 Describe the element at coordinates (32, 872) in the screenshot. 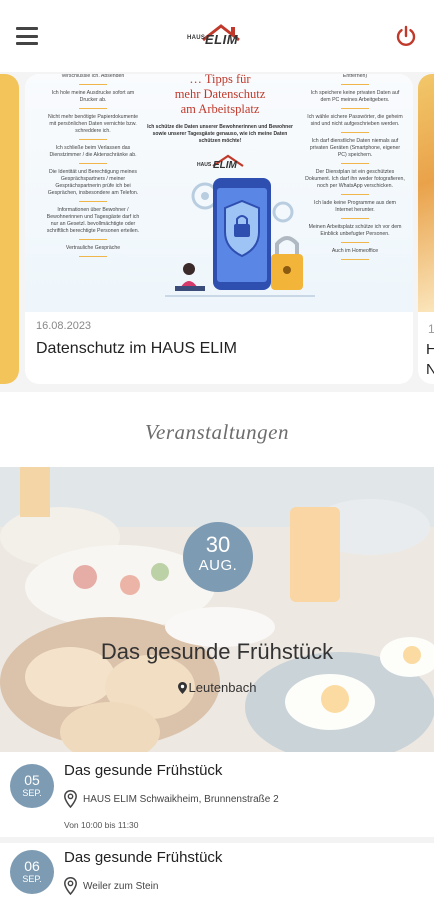

I see `event-date-badge: 06 SEP.` at that location.